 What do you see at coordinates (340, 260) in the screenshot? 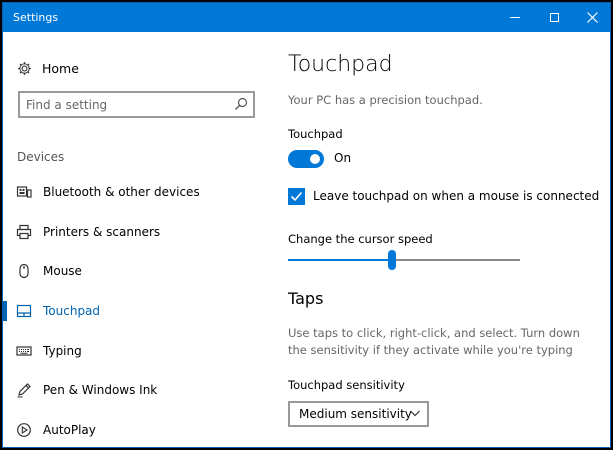
I see `slider-fill` at bounding box center [340, 260].